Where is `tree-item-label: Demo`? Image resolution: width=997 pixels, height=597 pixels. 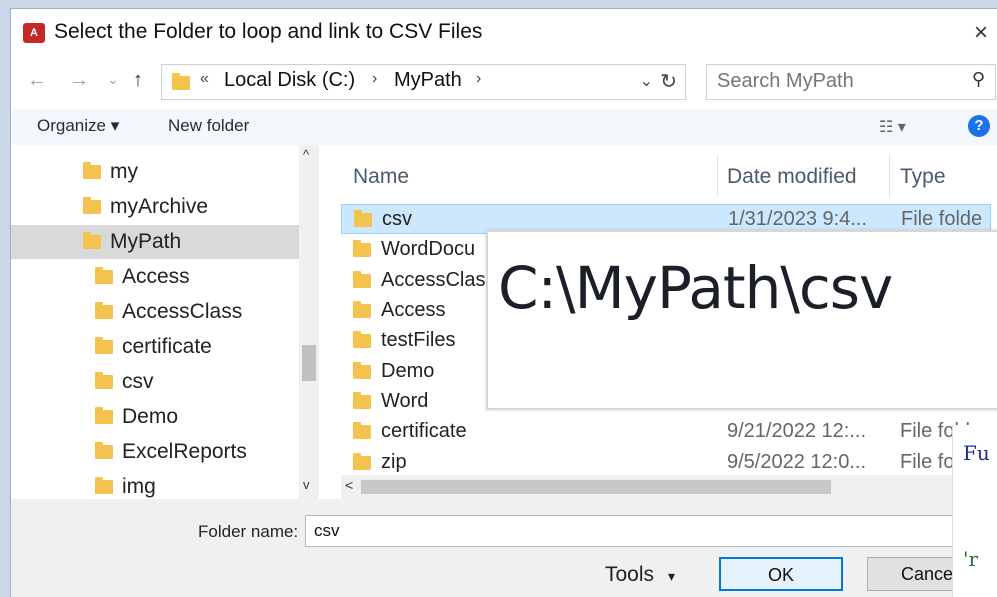
tree-item-label: Demo is located at coordinates (150, 416).